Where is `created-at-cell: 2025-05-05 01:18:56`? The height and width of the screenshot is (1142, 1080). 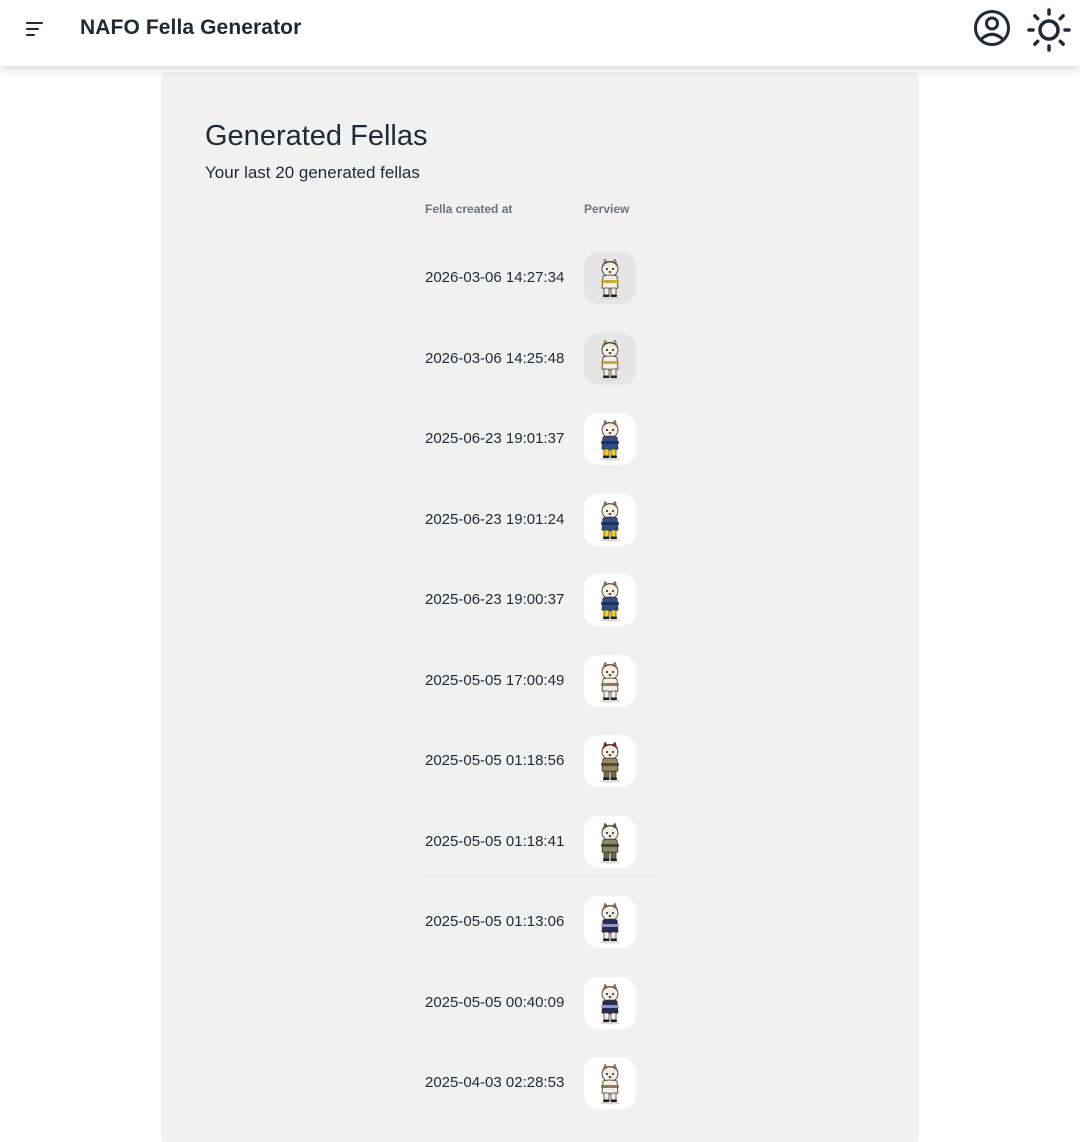 created-at-cell: 2025-05-05 01:18:56 is located at coordinates (495, 760).